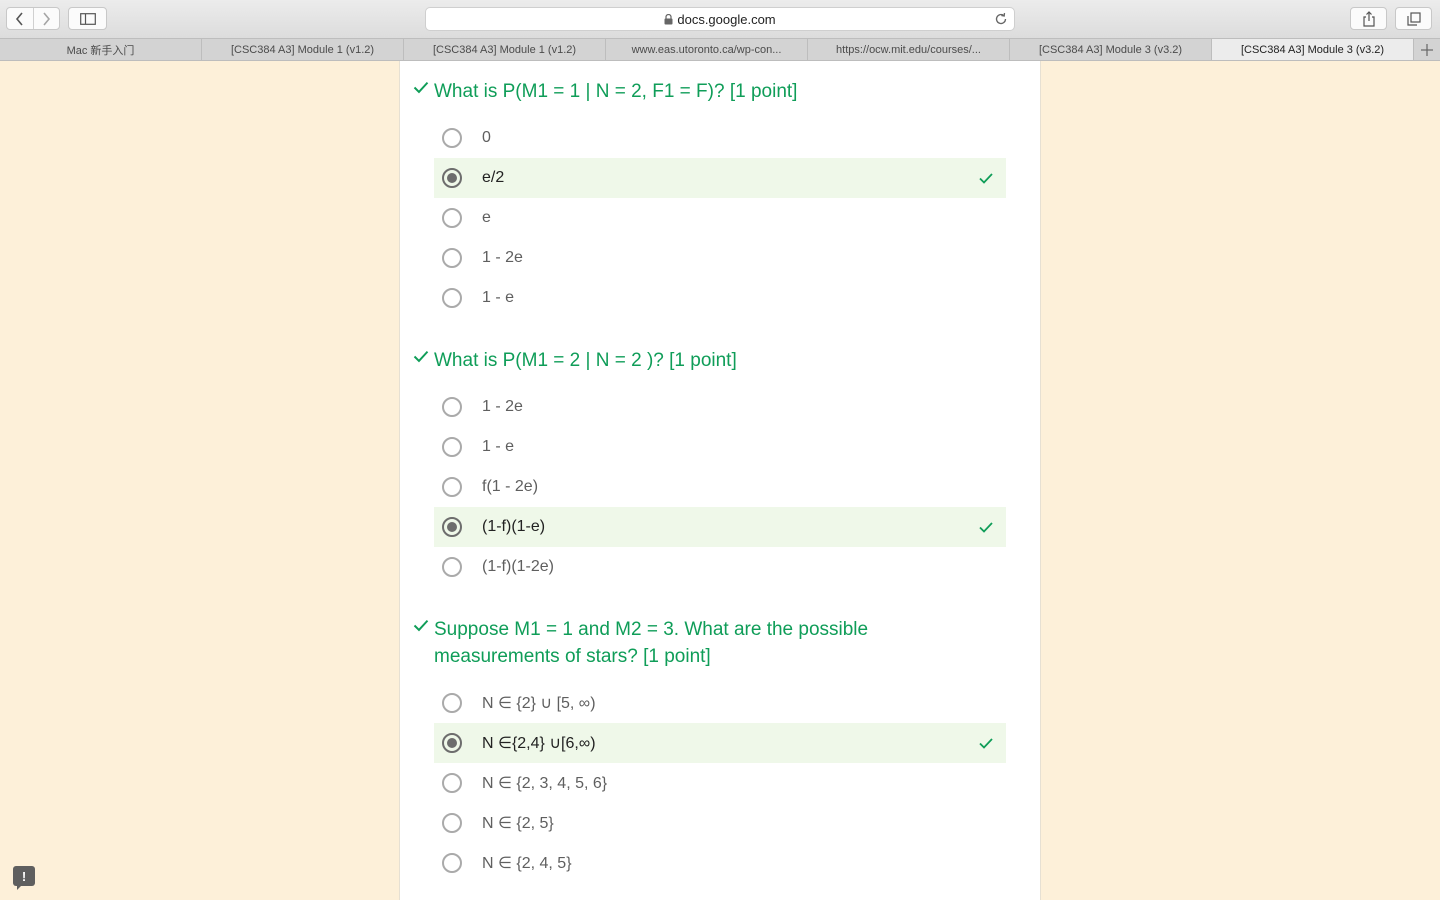  I want to click on tabs-overview-icon, so click(1413, 18).